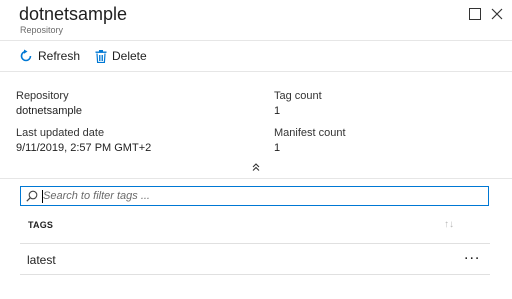 The image size is (512, 299). Describe the element at coordinates (310, 133) in the screenshot. I see `manifest-count-label: Manifest count` at that location.